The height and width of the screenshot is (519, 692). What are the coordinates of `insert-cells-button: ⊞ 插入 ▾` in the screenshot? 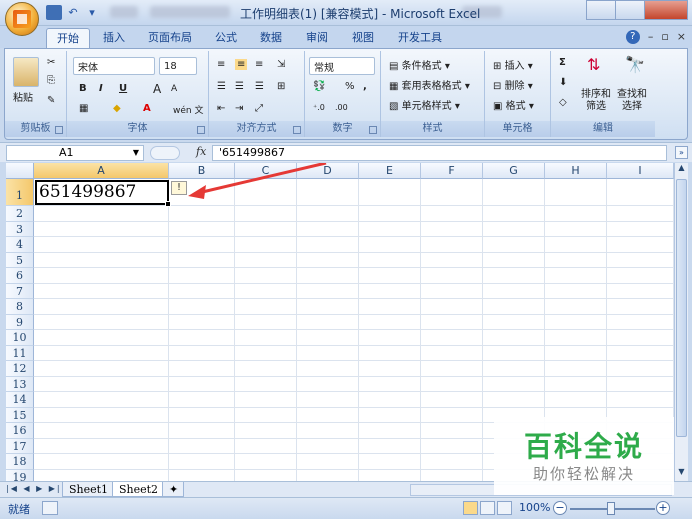 It's located at (513, 64).